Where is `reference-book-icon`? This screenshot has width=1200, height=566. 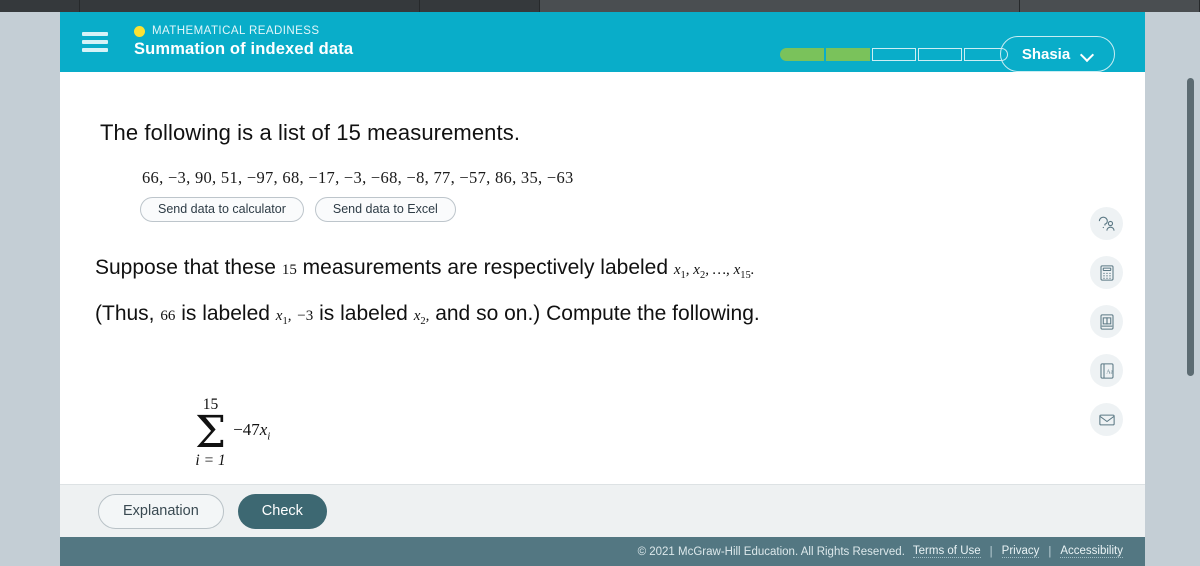 reference-book-icon is located at coordinates (1106, 321).